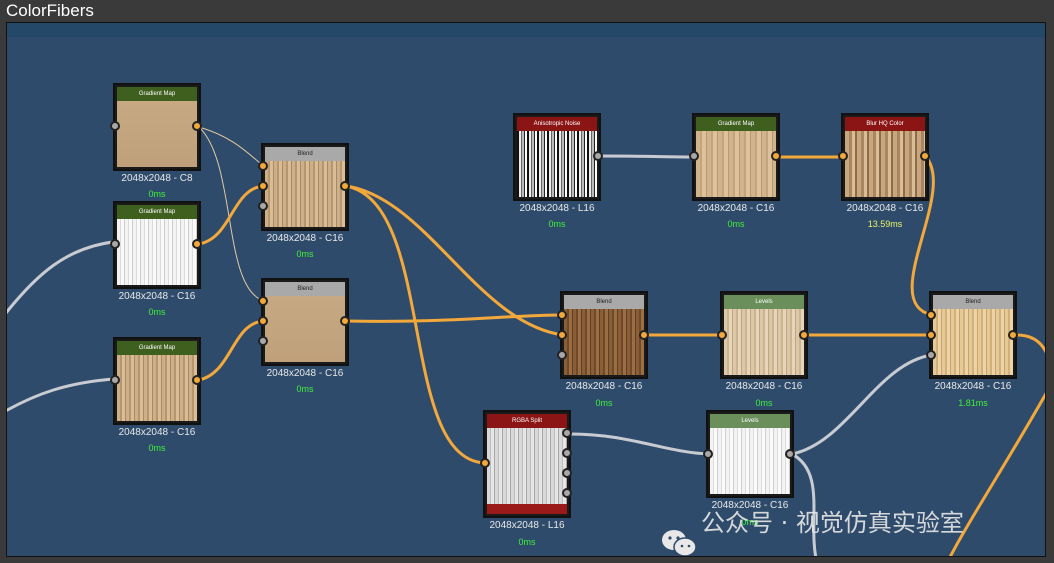 The width and height of the screenshot is (1054, 563). What do you see at coordinates (736, 157) in the screenshot?
I see `gradient-map-node-4: Gradient Map` at bounding box center [736, 157].